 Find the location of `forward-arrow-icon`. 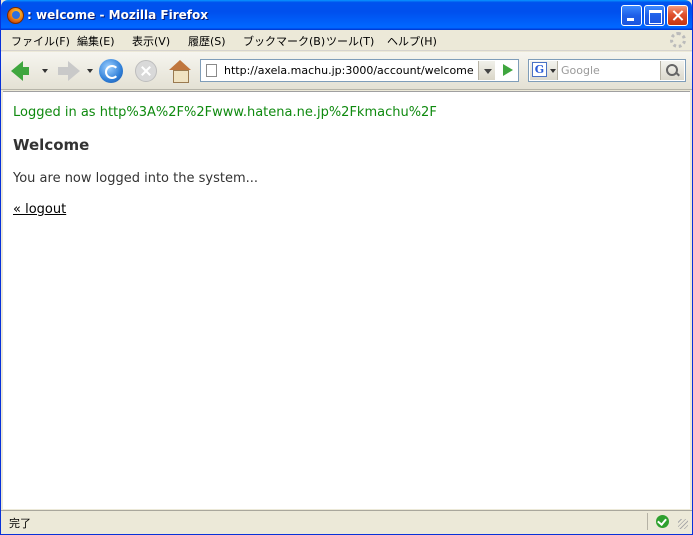

forward-arrow-icon is located at coordinates (69, 71).